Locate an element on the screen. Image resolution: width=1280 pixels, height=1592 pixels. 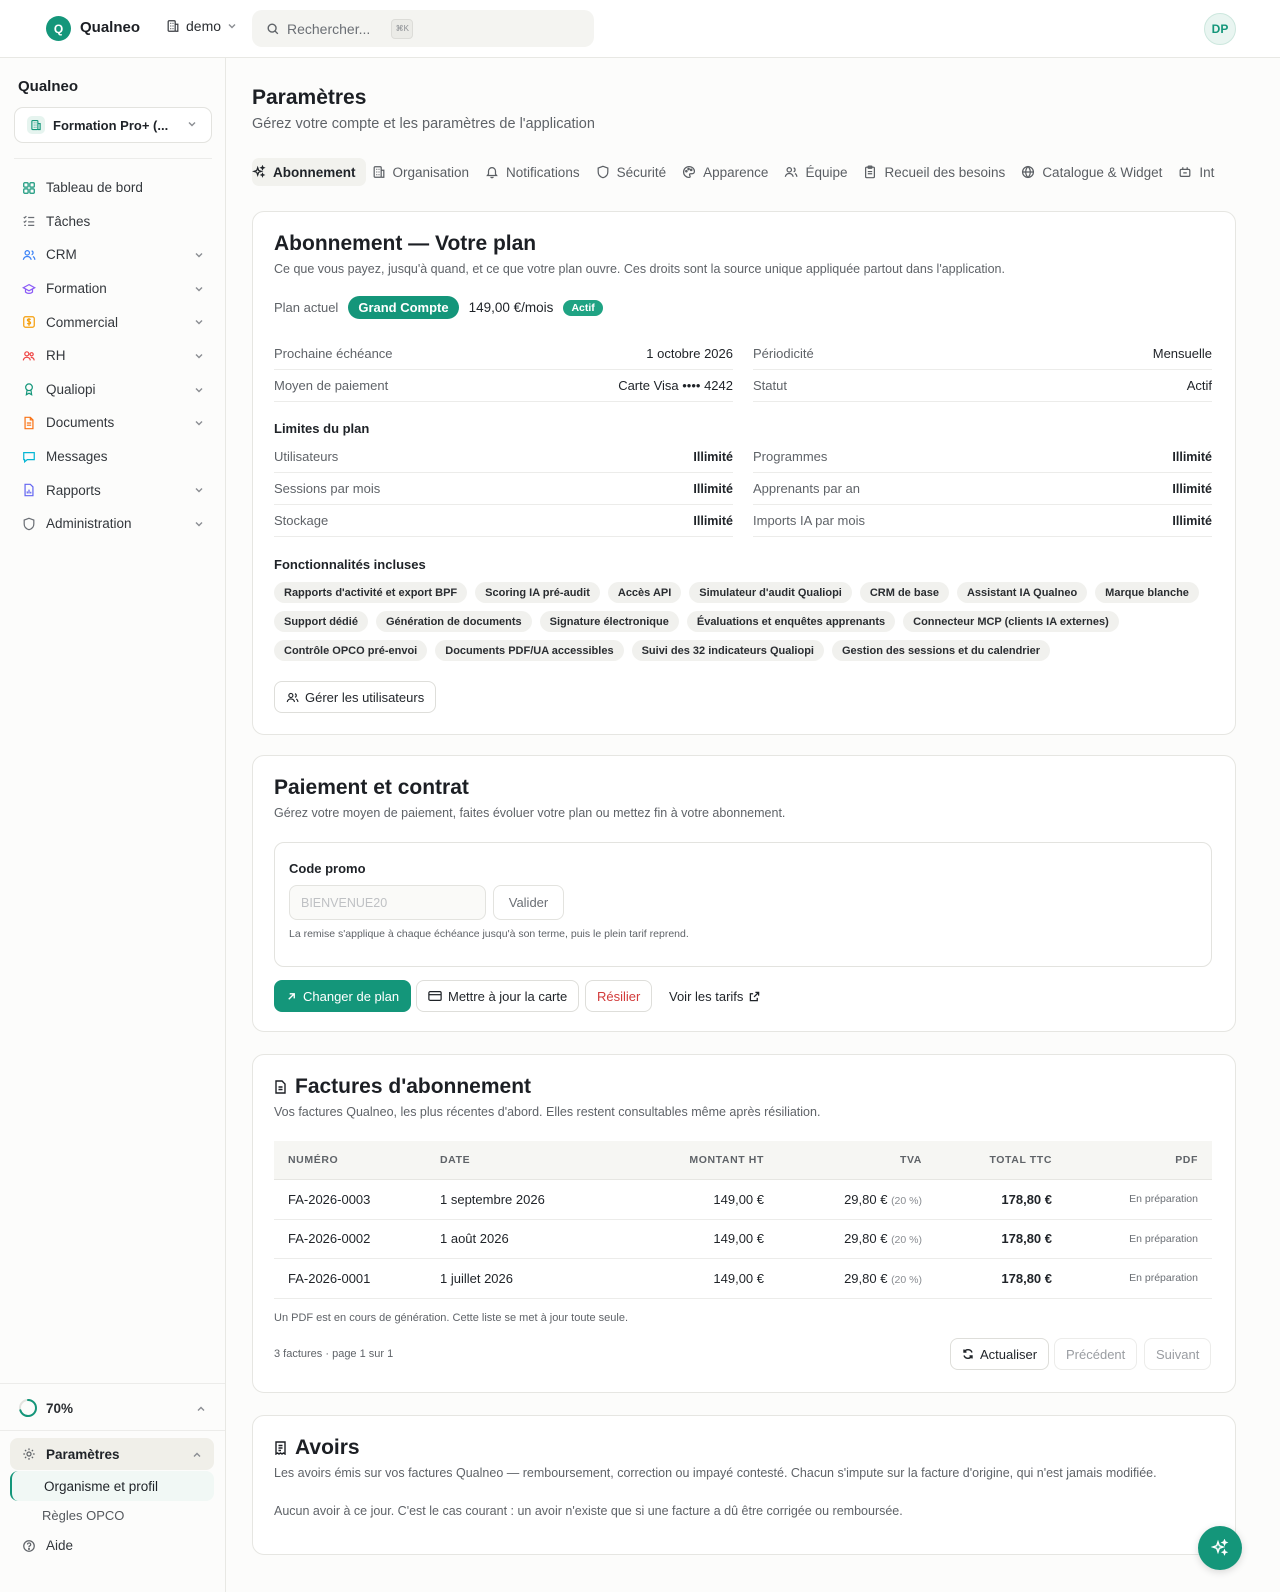
document-icon is located at coordinates (29, 423).